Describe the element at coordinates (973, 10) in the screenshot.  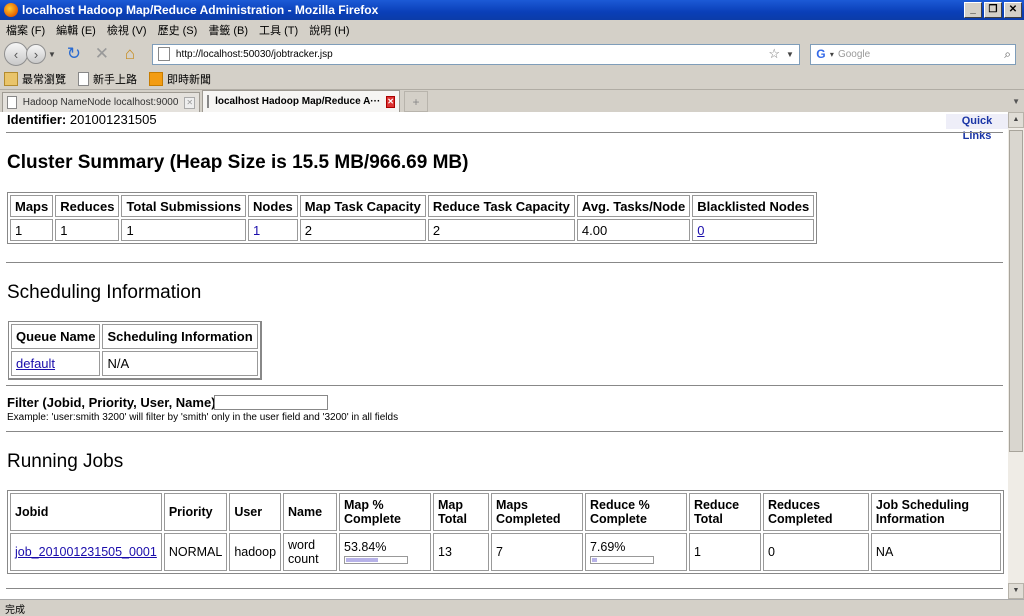
I see `minimize-button: _` at that location.